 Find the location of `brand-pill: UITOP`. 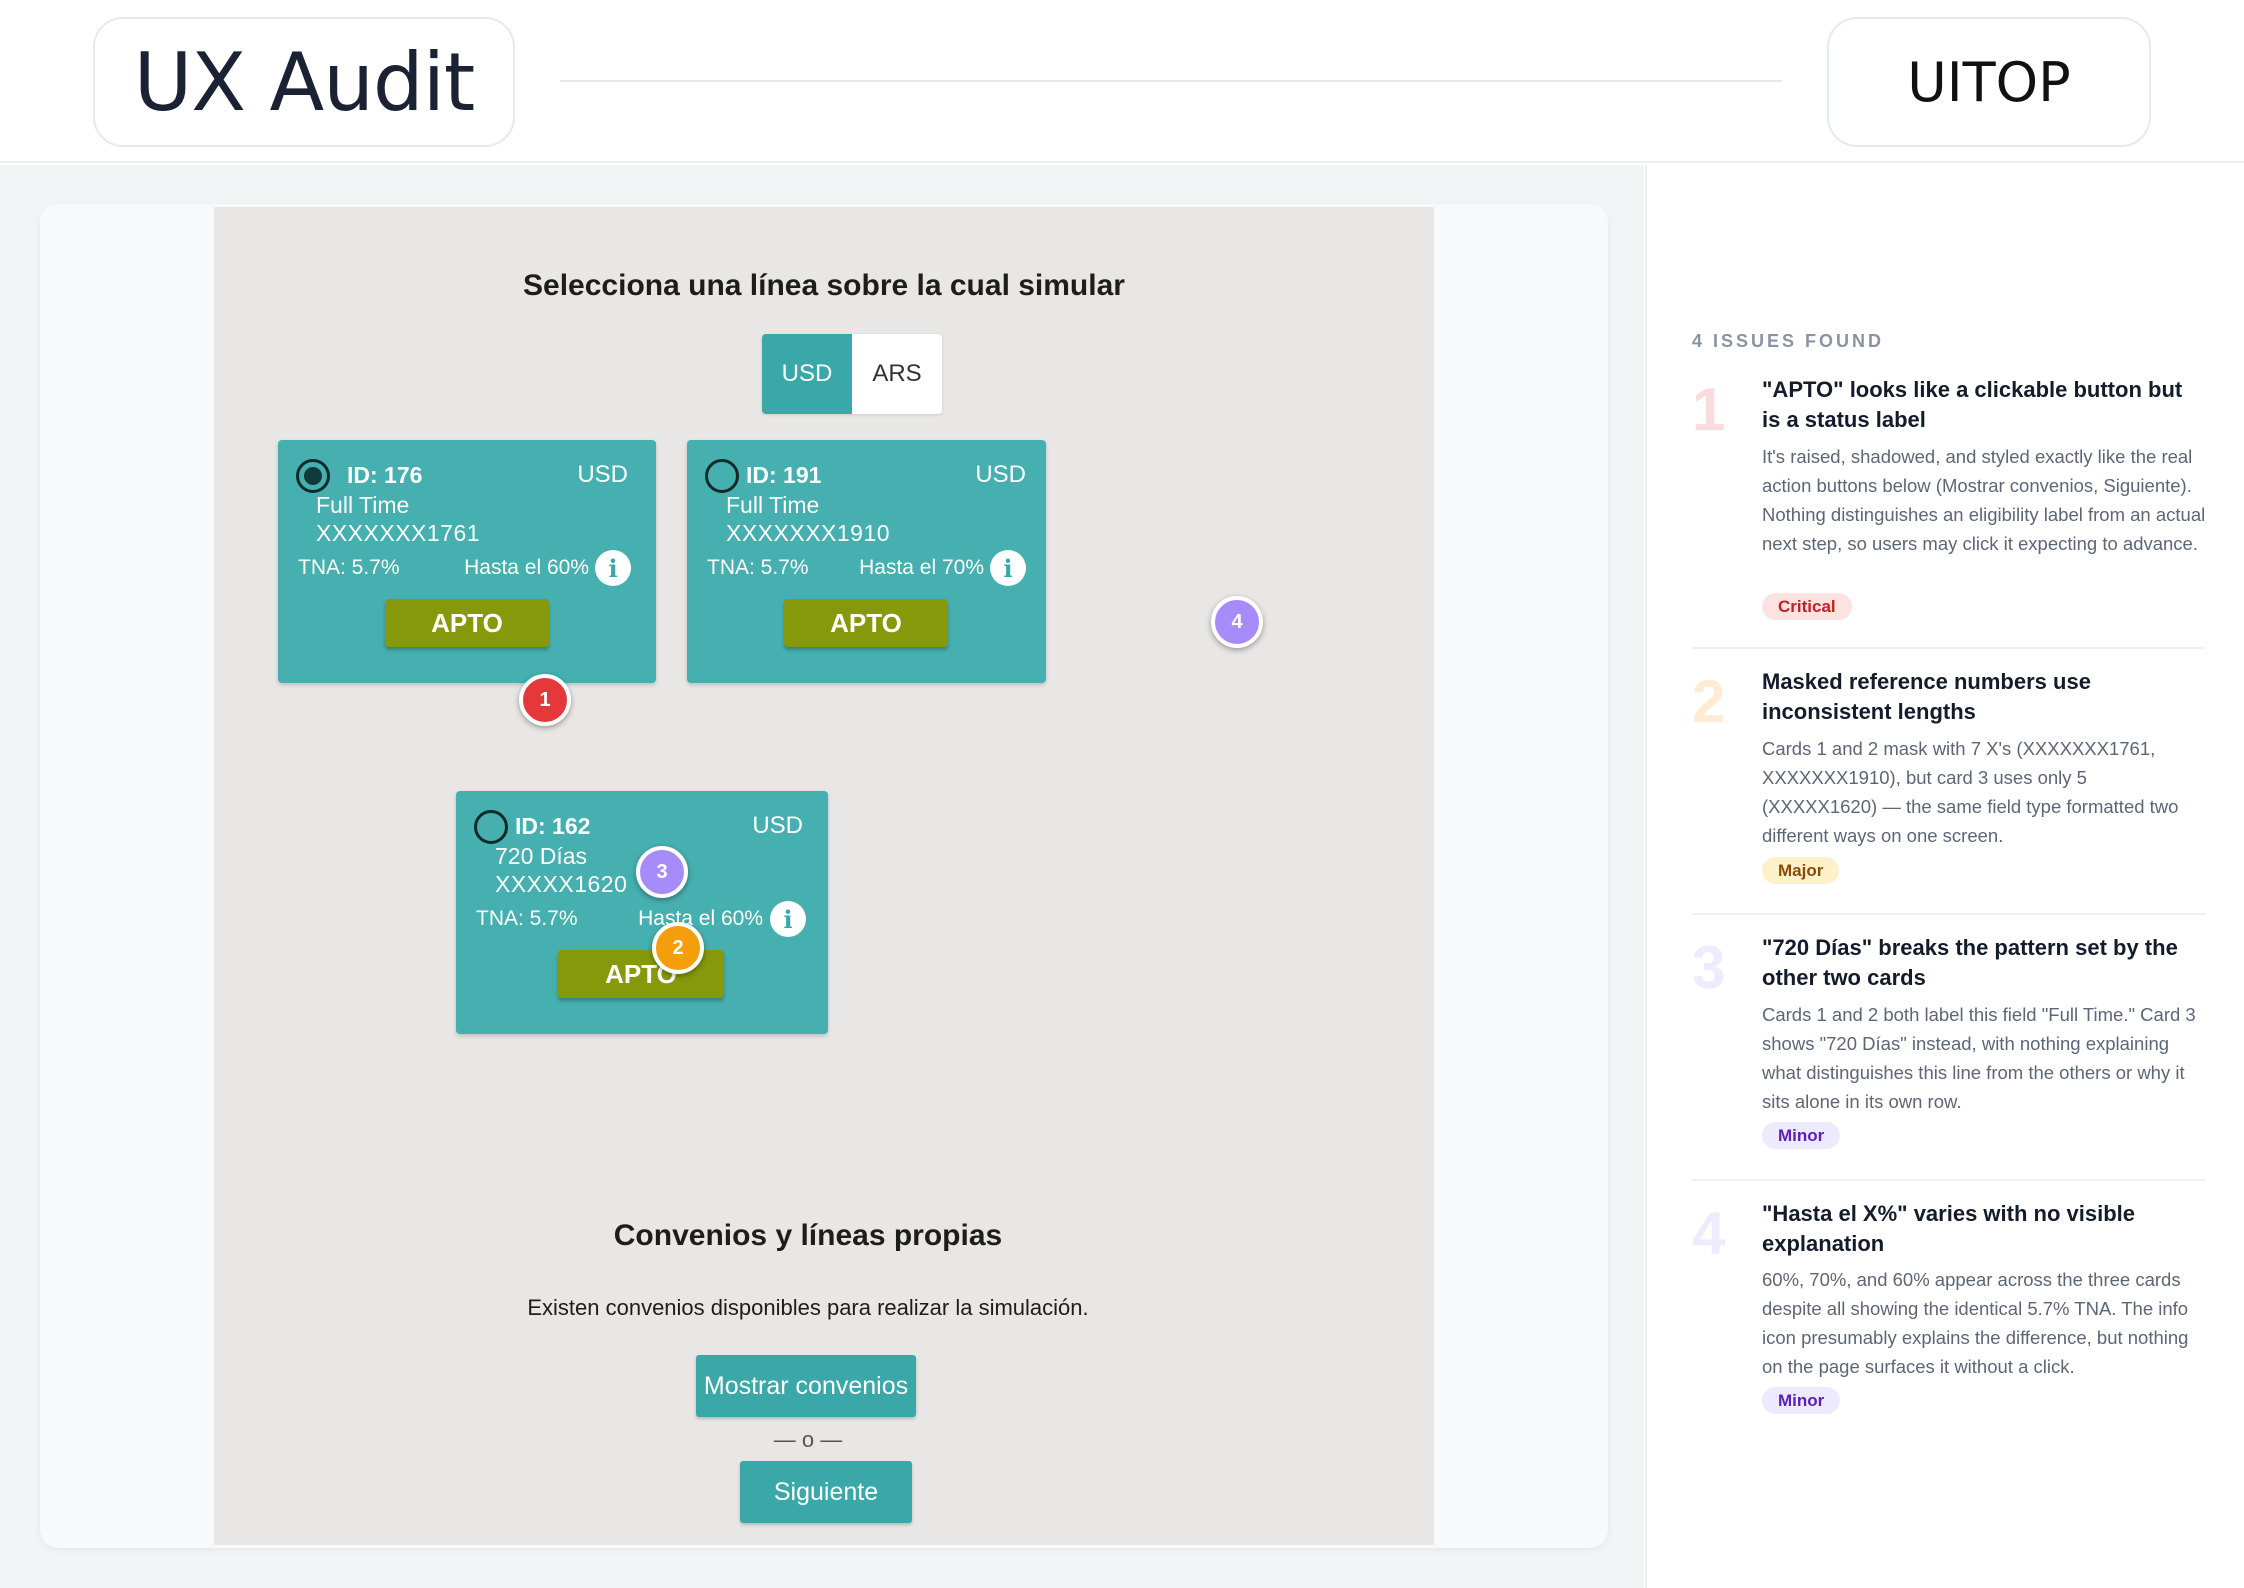

brand-pill: UITOP is located at coordinates (1989, 82).